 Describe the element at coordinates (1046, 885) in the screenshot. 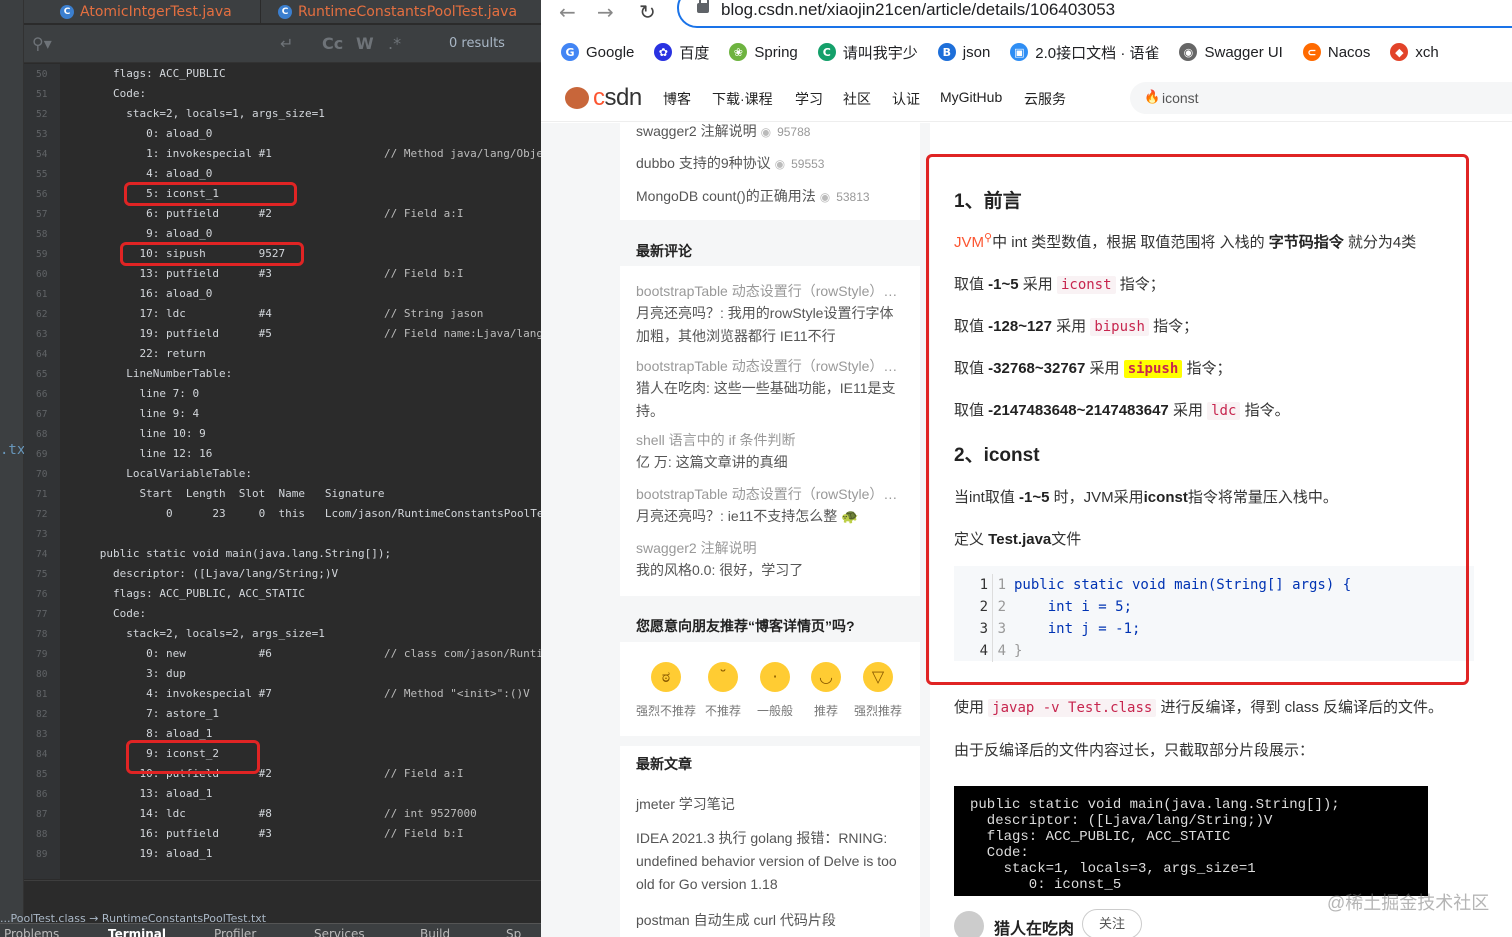

I see `bytecode-line: 0: iconst_5` at that location.